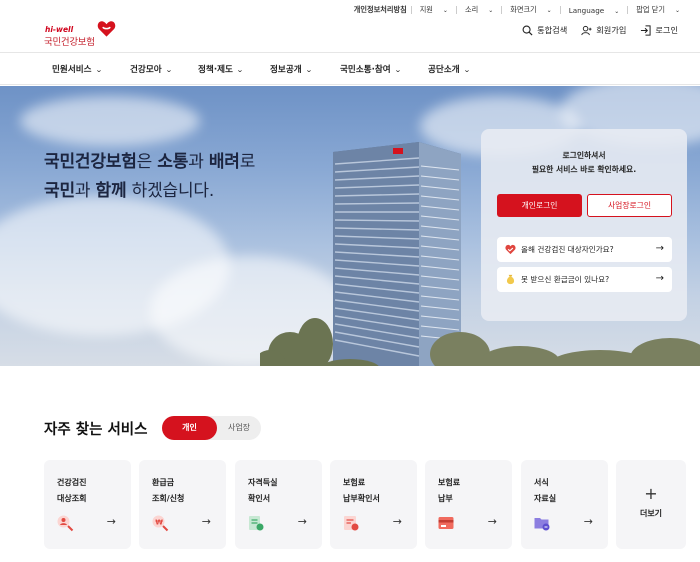  Describe the element at coordinates (651, 513) in the screenshot. I see `more-label: 더보기` at that location.